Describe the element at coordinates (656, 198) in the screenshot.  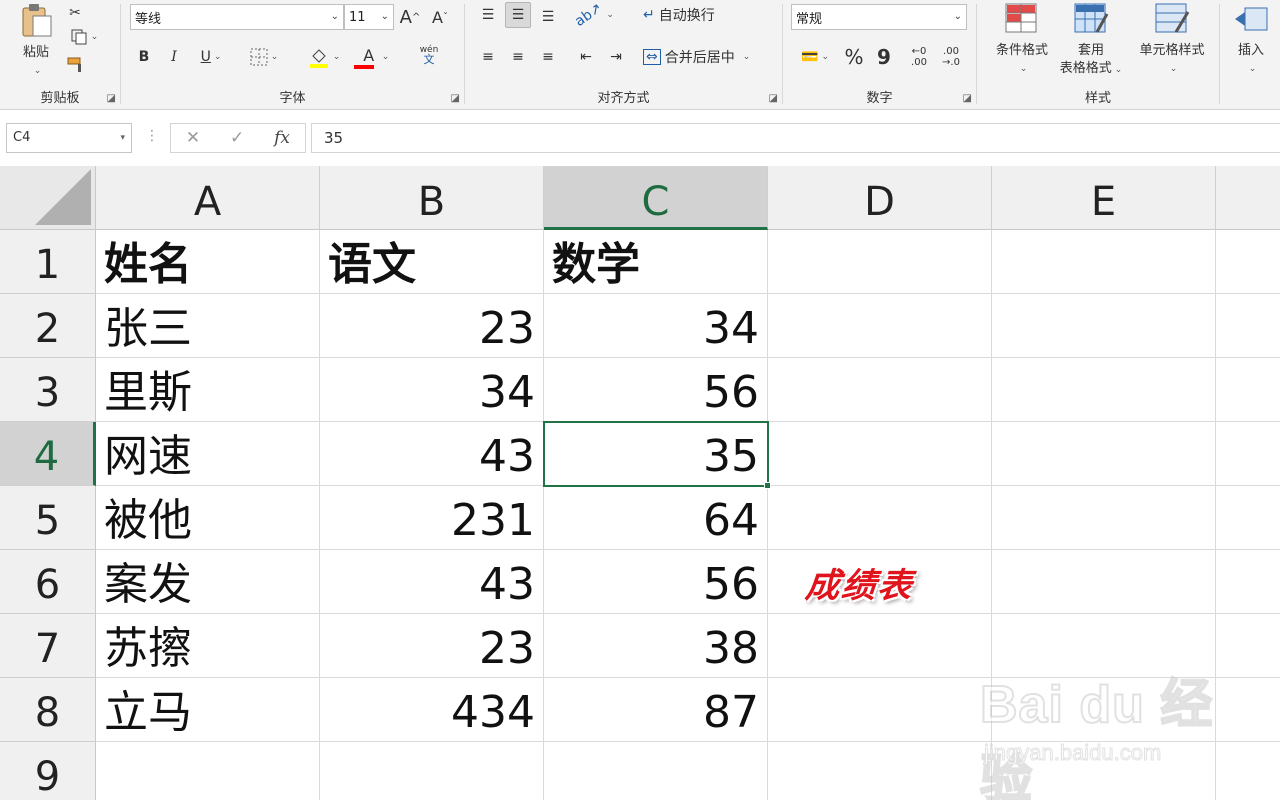
I see `column-header-c: C` at that location.